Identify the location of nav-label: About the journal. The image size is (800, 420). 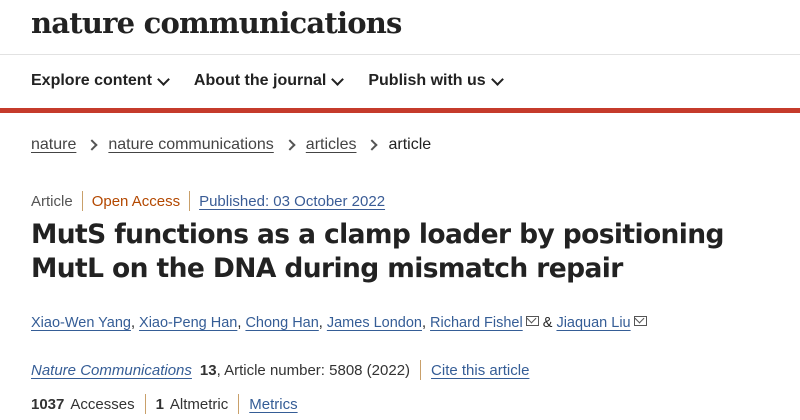
(260, 80).